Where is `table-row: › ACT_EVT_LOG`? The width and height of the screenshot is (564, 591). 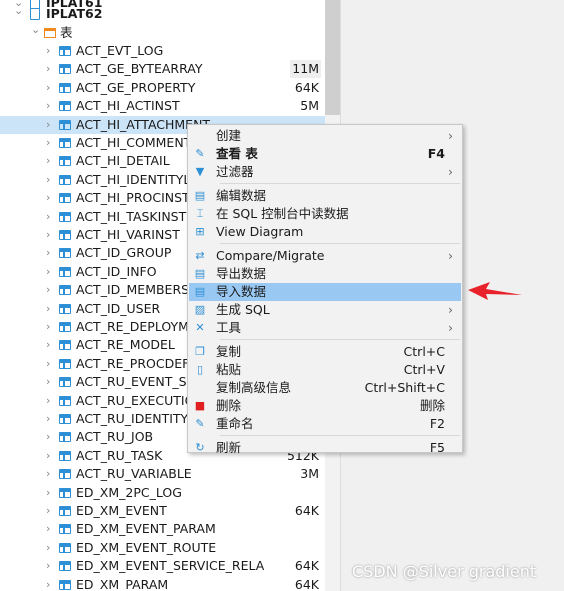
table-row: › ACT_EVT_LOG is located at coordinates (162, 51).